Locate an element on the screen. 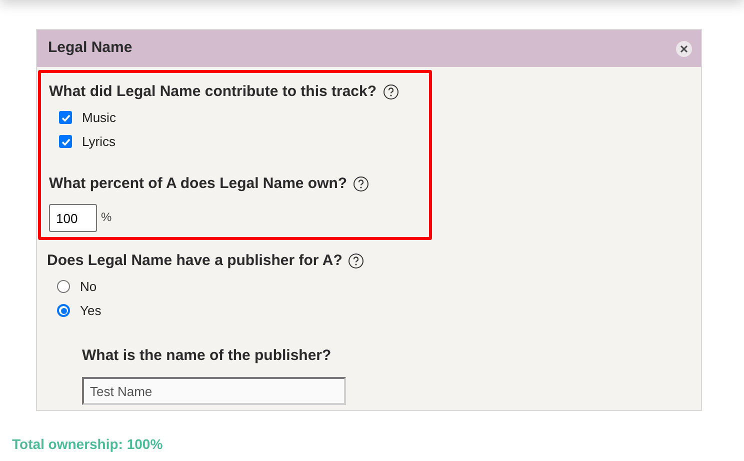 Image resolution: width=744 pixels, height=461 pixels. question-label: What percent of A does Legal Name own? is located at coordinates (198, 184).